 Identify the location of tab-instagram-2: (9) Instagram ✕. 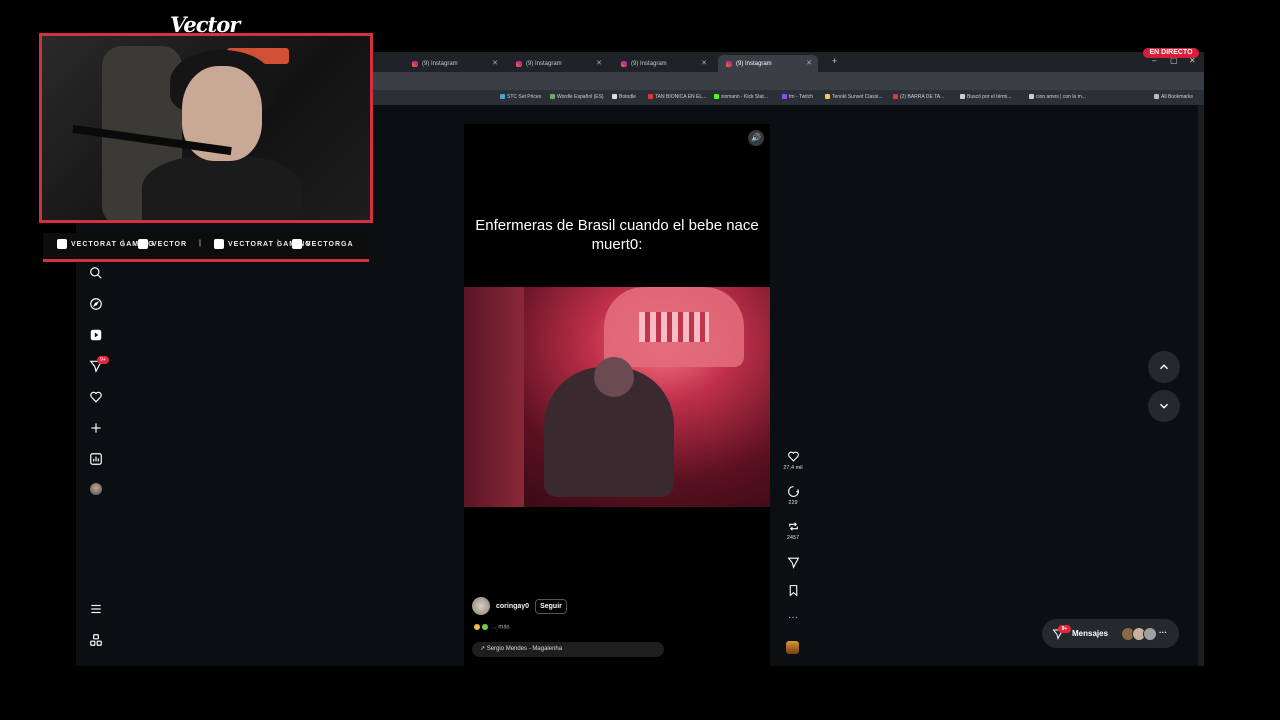
(558, 63).